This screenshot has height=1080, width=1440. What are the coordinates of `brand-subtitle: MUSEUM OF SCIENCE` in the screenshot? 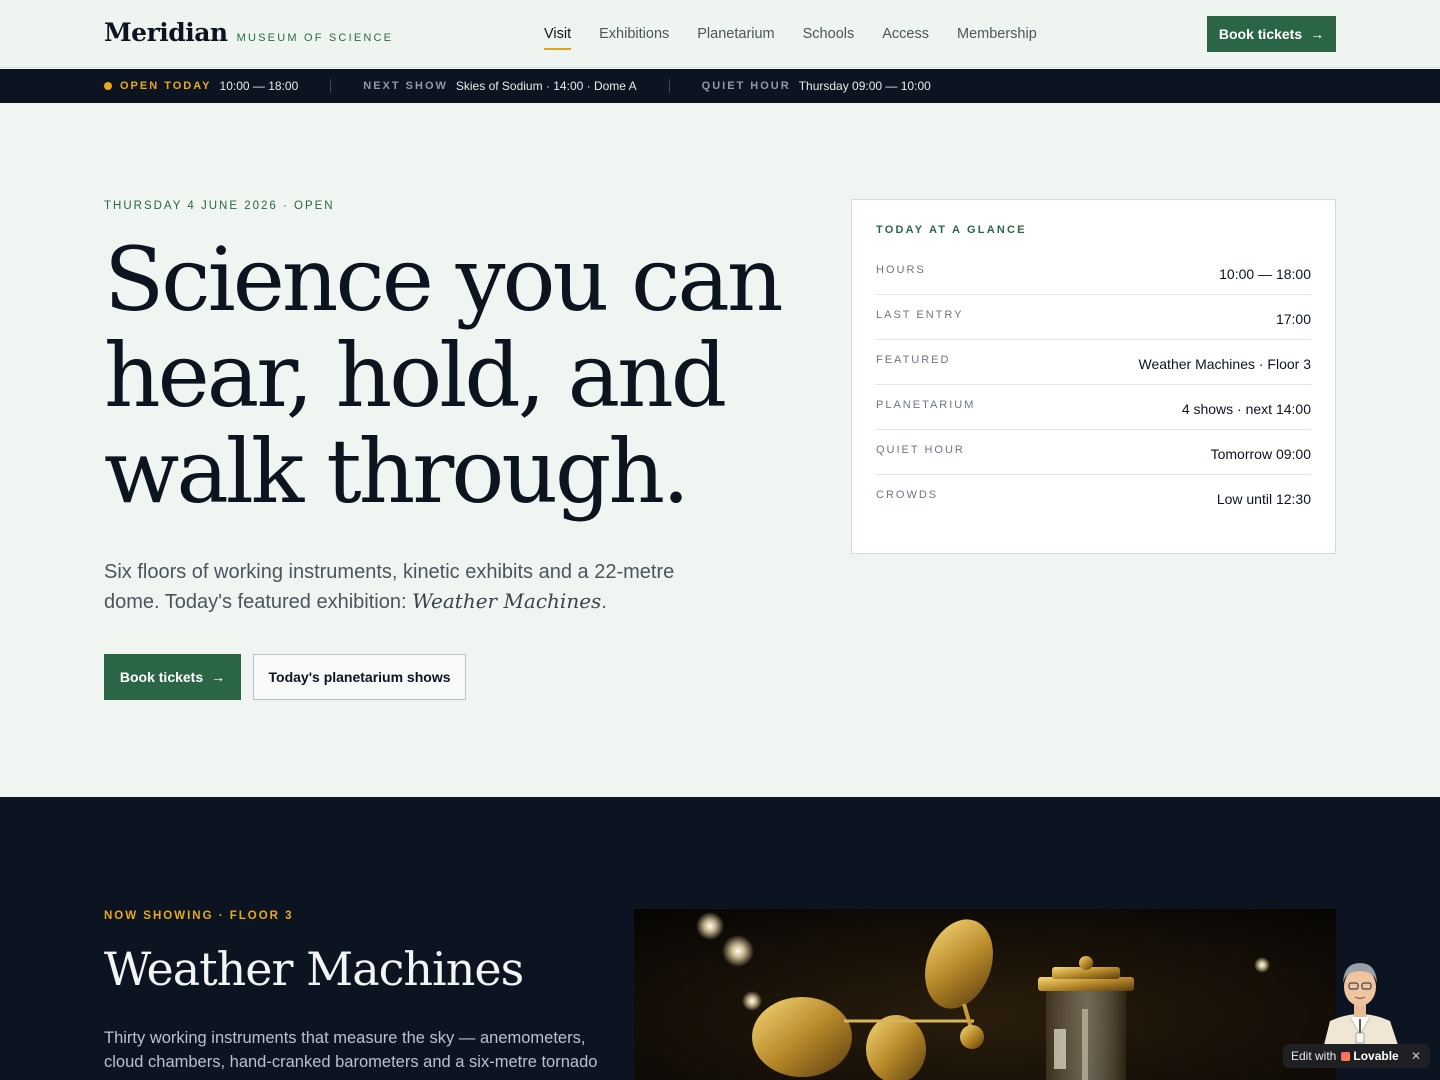 It's located at (315, 38).